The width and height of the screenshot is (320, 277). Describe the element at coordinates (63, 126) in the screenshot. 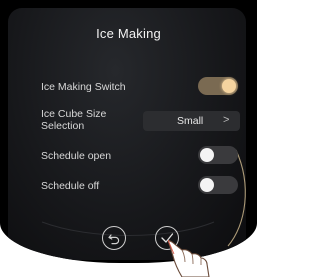

I see `ice-cube-size-label-line2: Selection` at that location.